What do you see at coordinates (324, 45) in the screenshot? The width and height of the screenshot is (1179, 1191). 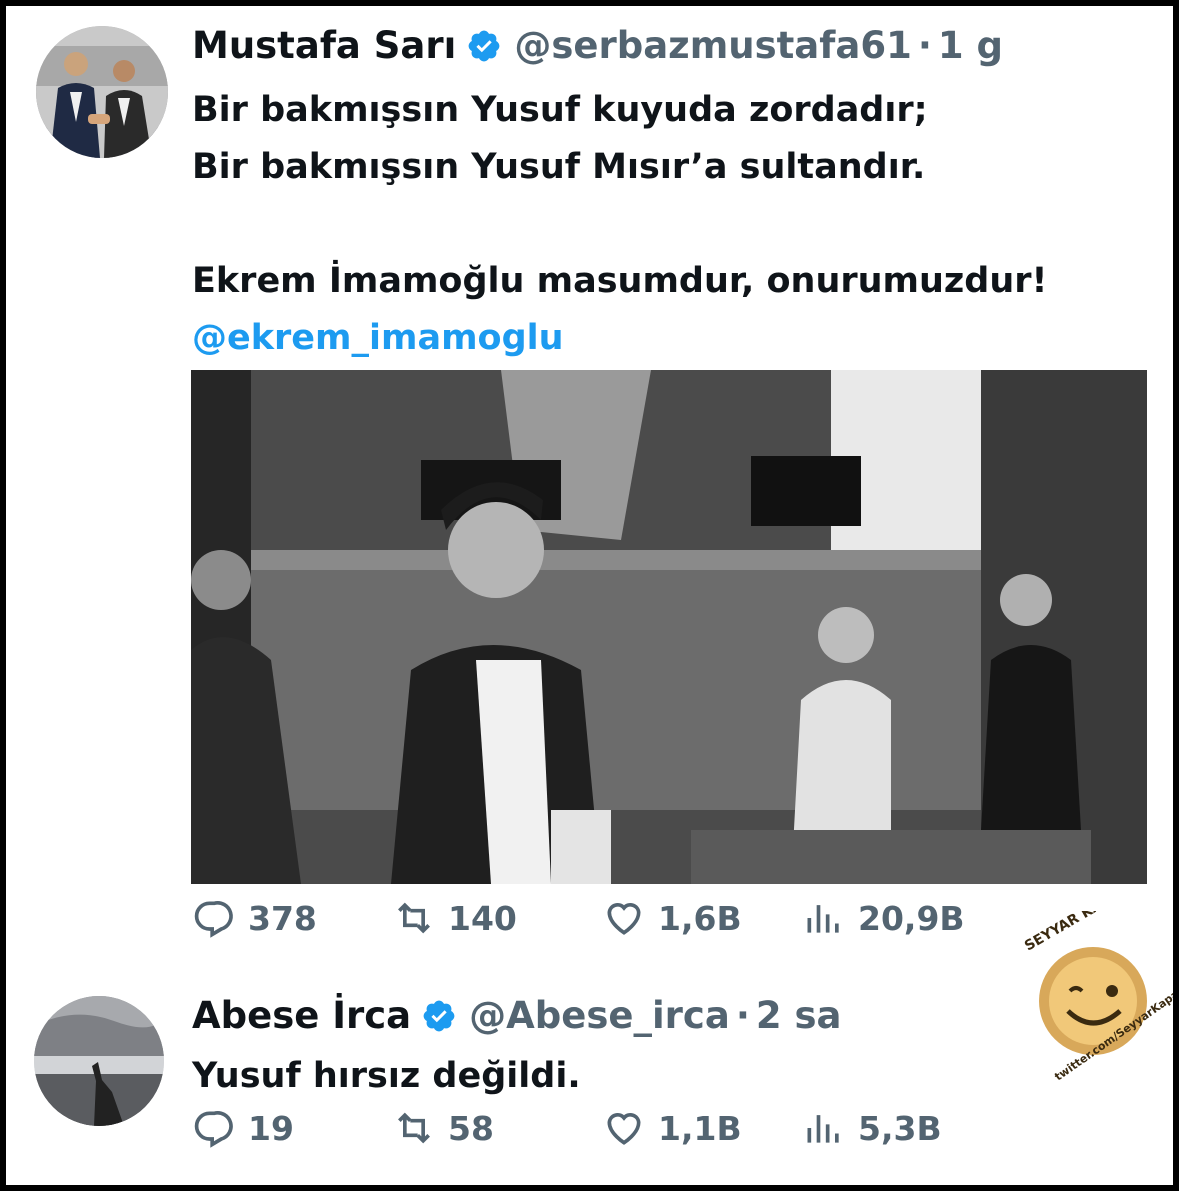 I see `display-name: Mustafa Sarı` at bounding box center [324, 45].